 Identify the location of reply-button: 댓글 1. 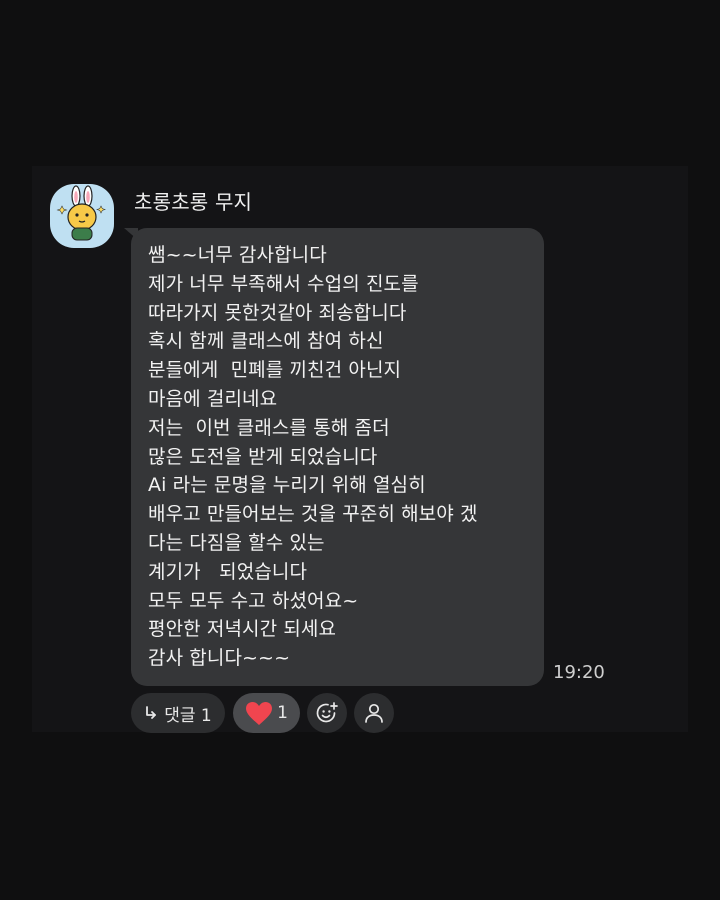
(178, 713).